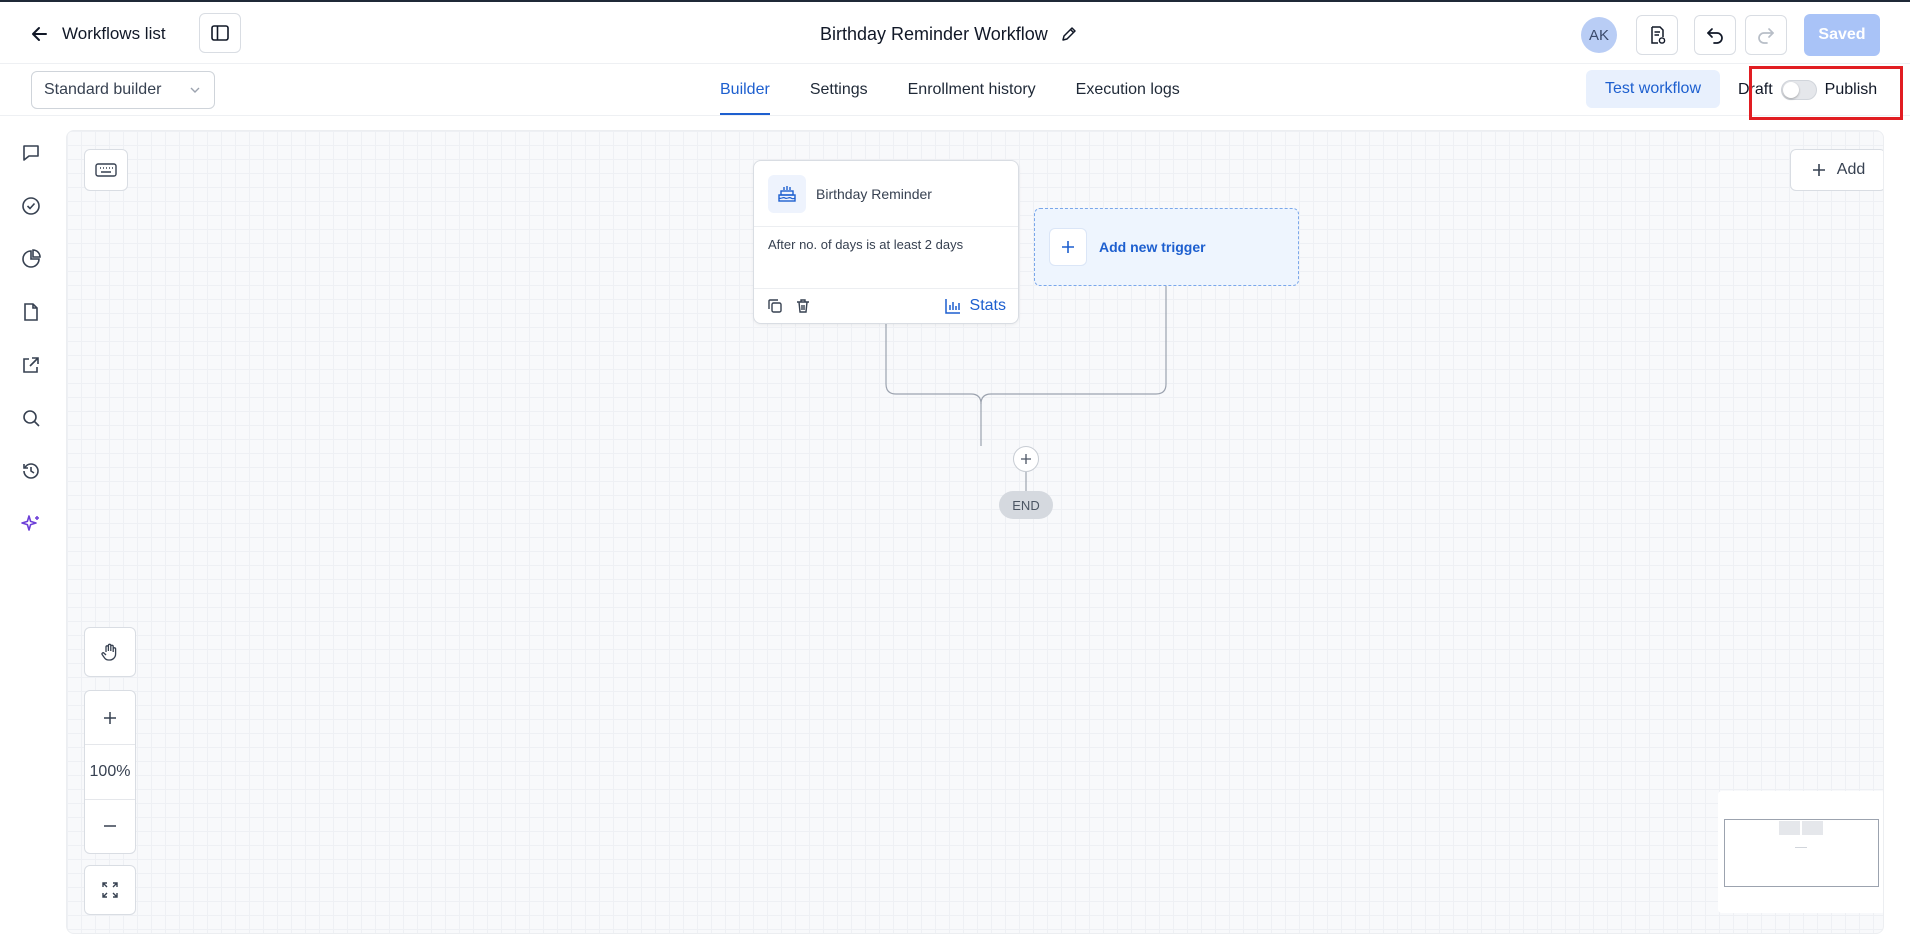 The image size is (1910, 947). I want to click on workflow-notes-button, so click(1657, 35).